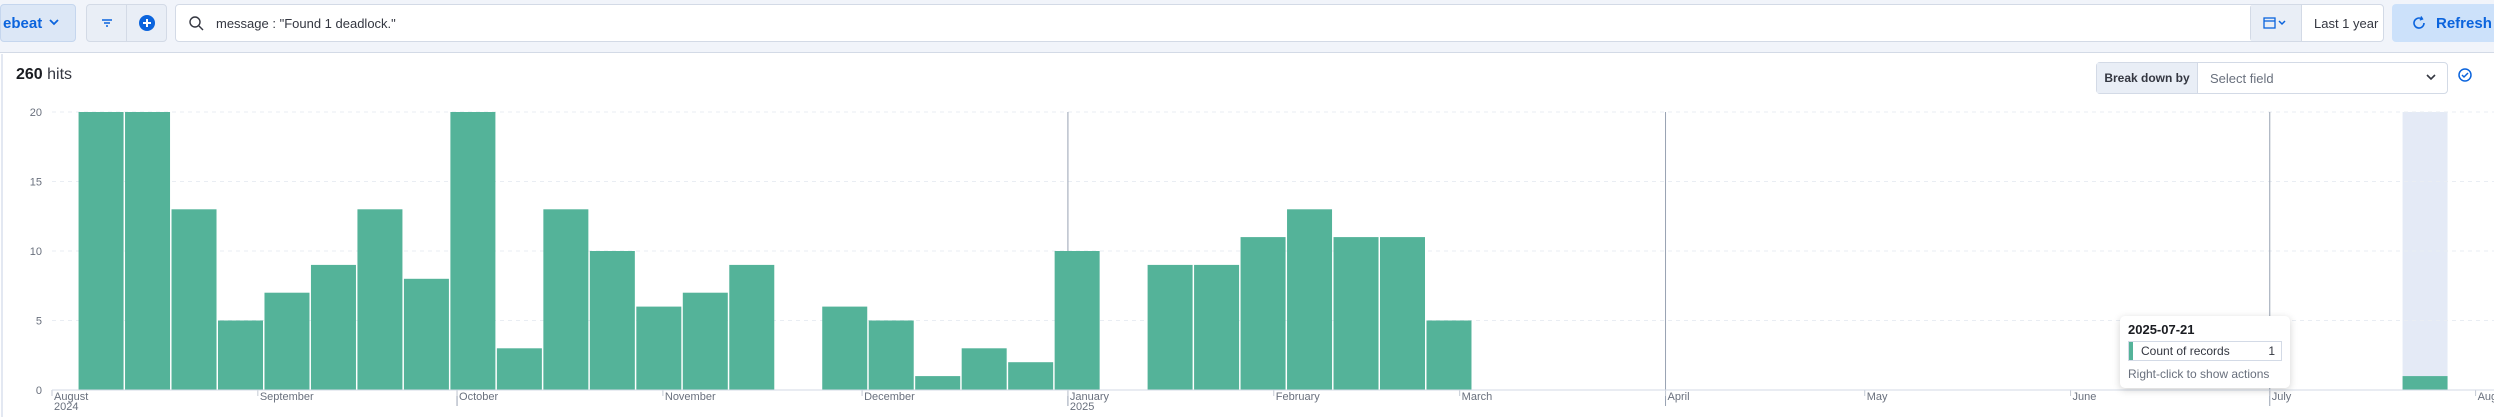  What do you see at coordinates (478, 397) in the screenshot?
I see `x-tick-label: October` at bounding box center [478, 397].